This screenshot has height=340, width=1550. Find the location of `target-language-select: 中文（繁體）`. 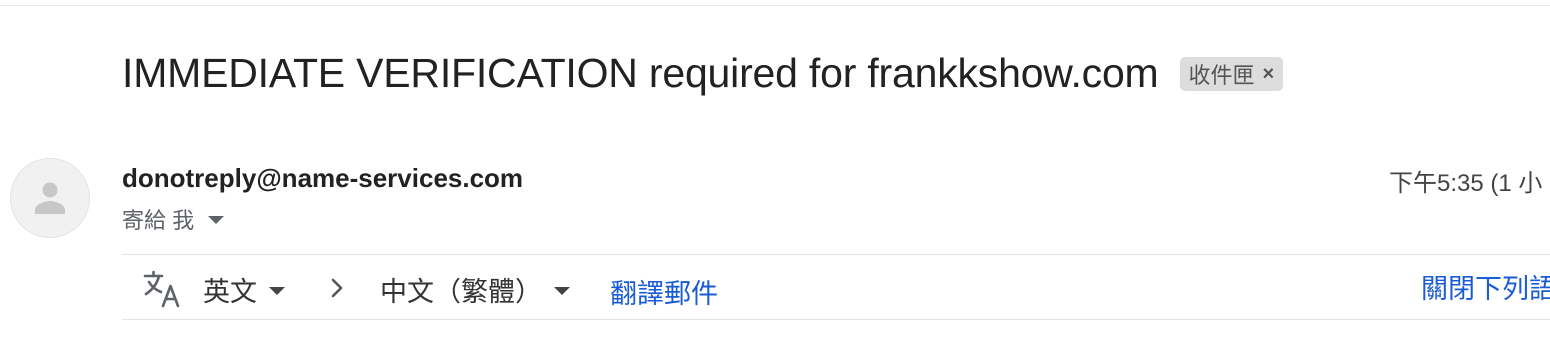

target-language-select: 中文（繁體） is located at coordinates (475, 289).